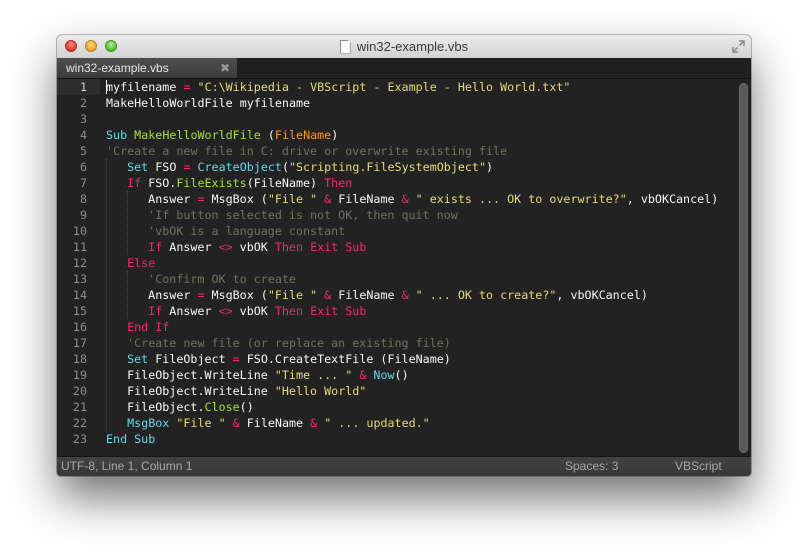 The image size is (808, 555). What do you see at coordinates (79, 247) in the screenshot?
I see `line-number: 11` at bounding box center [79, 247].